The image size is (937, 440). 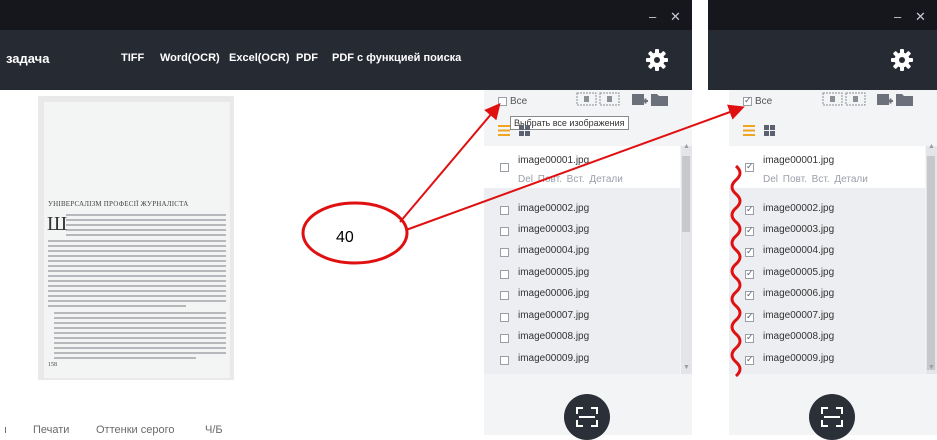 What do you see at coordinates (736, 271) in the screenshot?
I see `annotation-squiggle` at bounding box center [736, 271].